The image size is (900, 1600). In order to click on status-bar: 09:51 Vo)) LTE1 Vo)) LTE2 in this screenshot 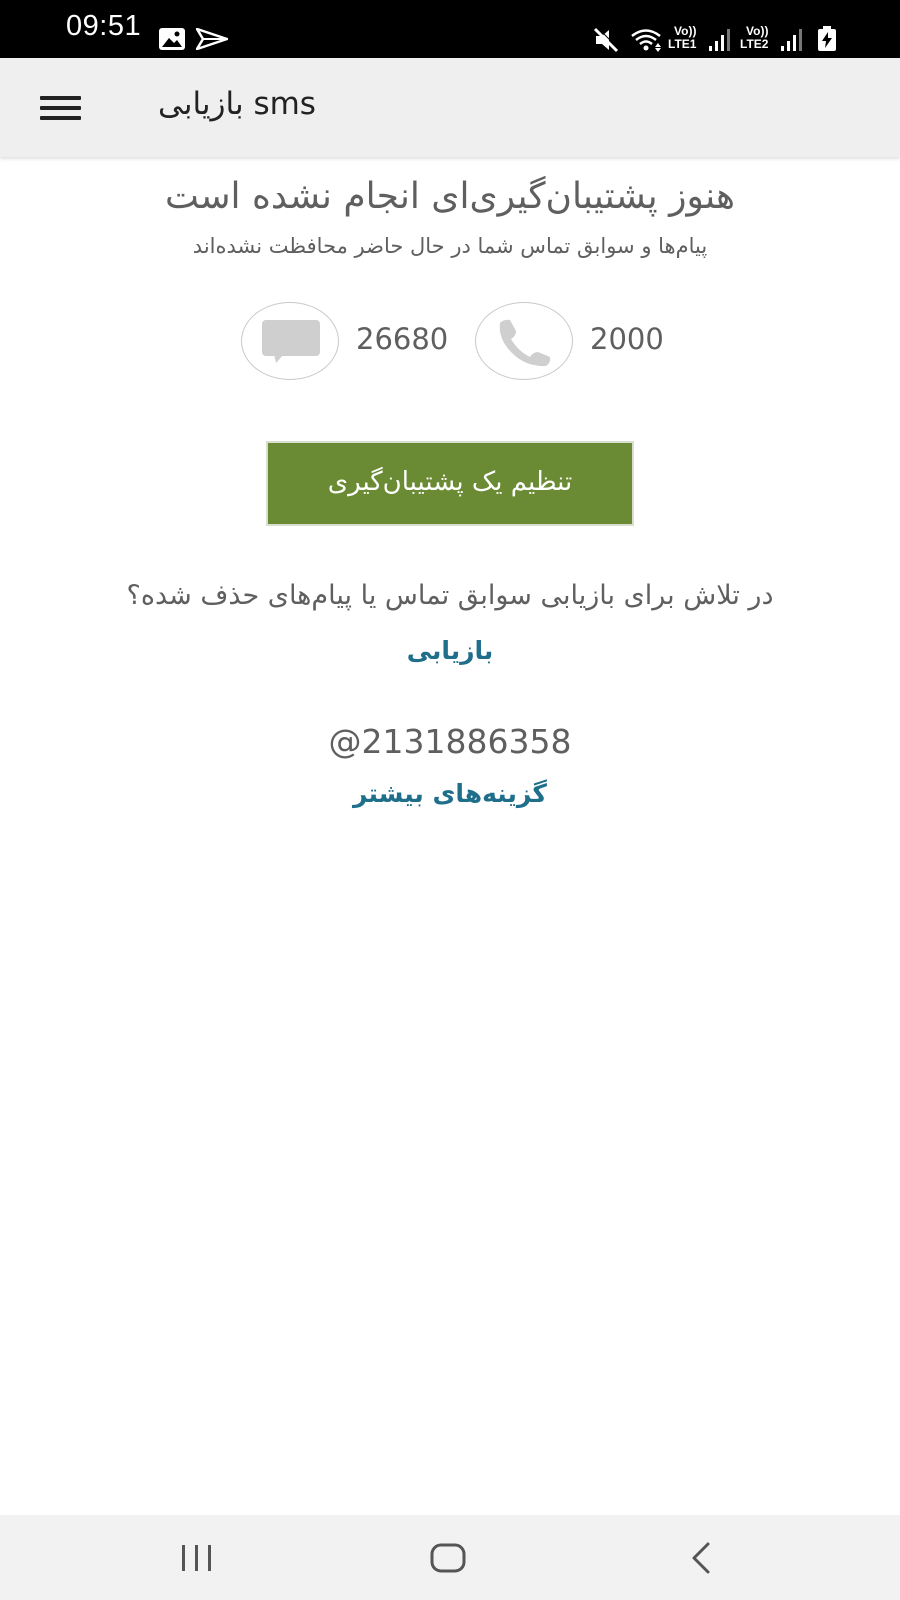, I will do `click(450, 29)`.